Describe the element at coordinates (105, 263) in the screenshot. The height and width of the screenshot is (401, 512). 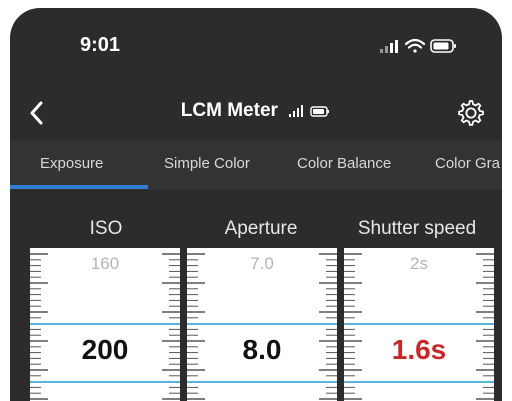
I see `iso-prev-value: 160` at that location.